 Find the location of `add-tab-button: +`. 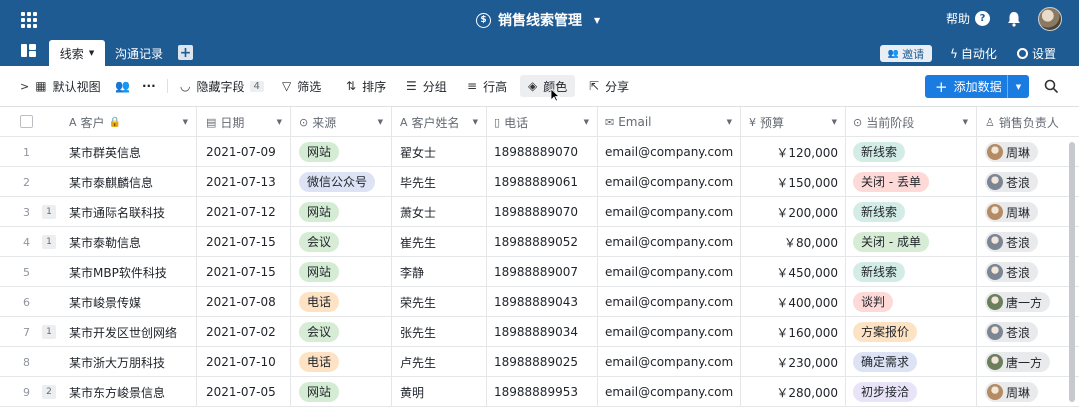

add-tab-button: + is located at coordinates (185, 53).